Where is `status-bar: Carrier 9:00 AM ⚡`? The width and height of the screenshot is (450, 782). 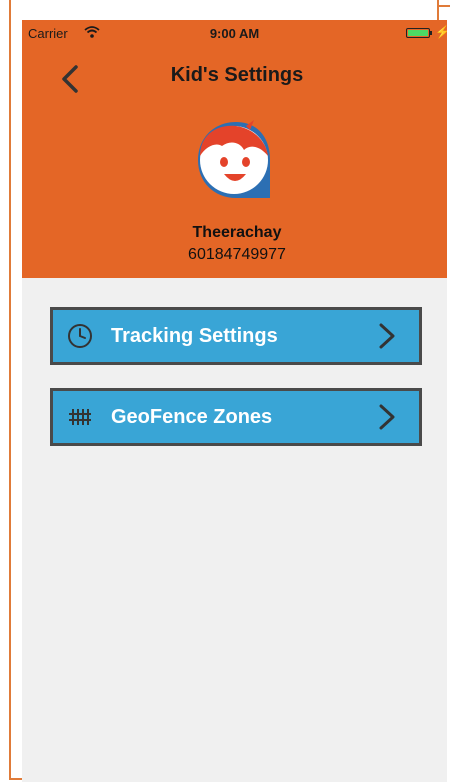
status-bar: Carrier 9:00 AM ⚡ is located at coordinates (234, 33).